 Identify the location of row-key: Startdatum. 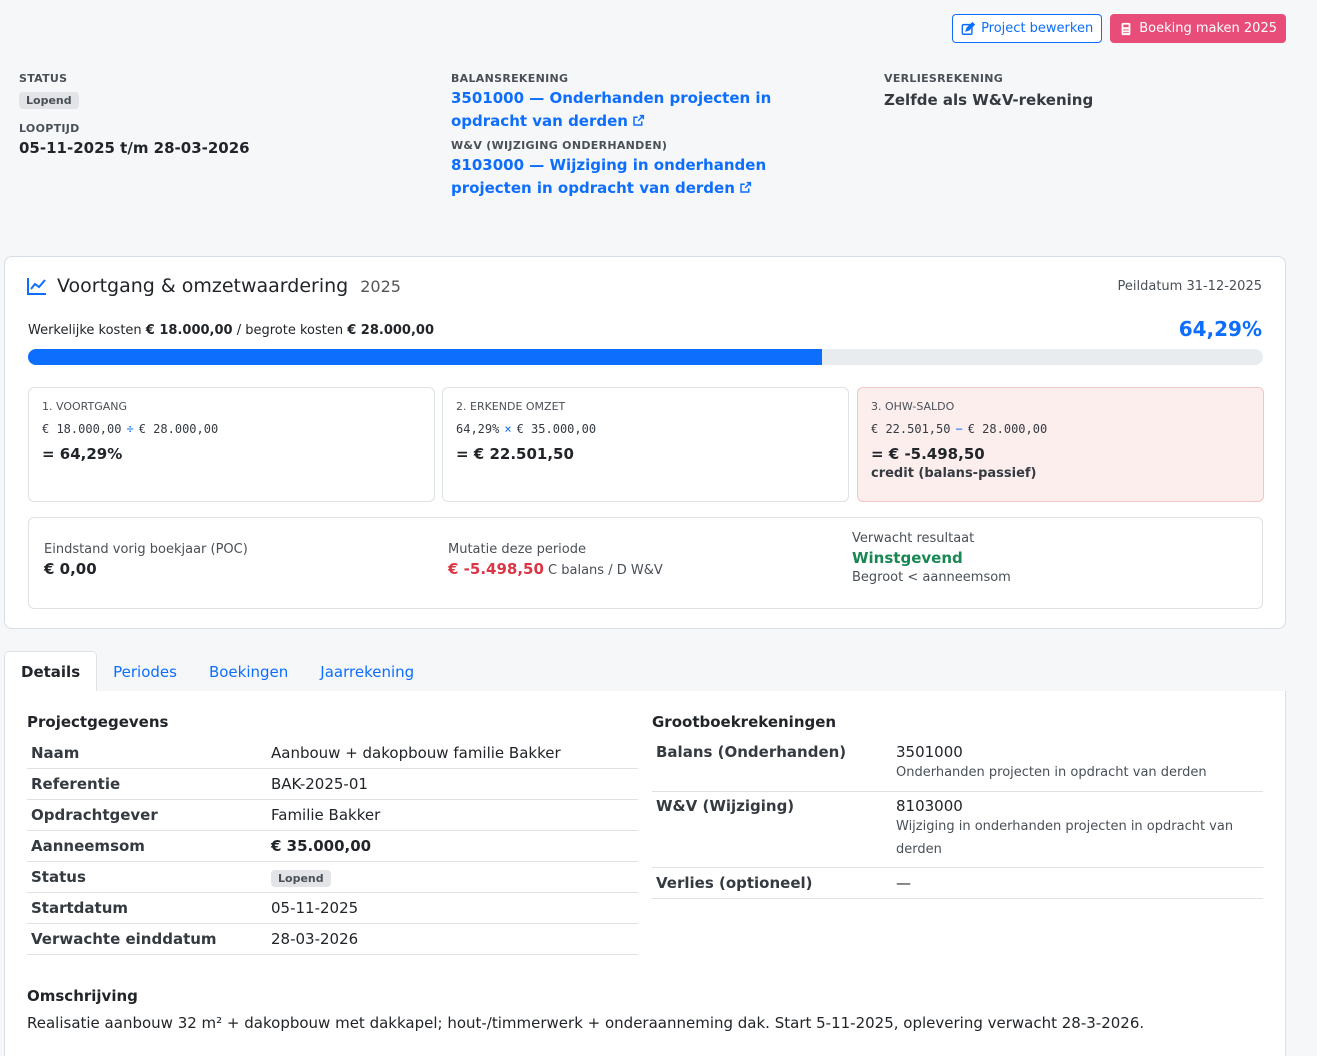
(80, 908).